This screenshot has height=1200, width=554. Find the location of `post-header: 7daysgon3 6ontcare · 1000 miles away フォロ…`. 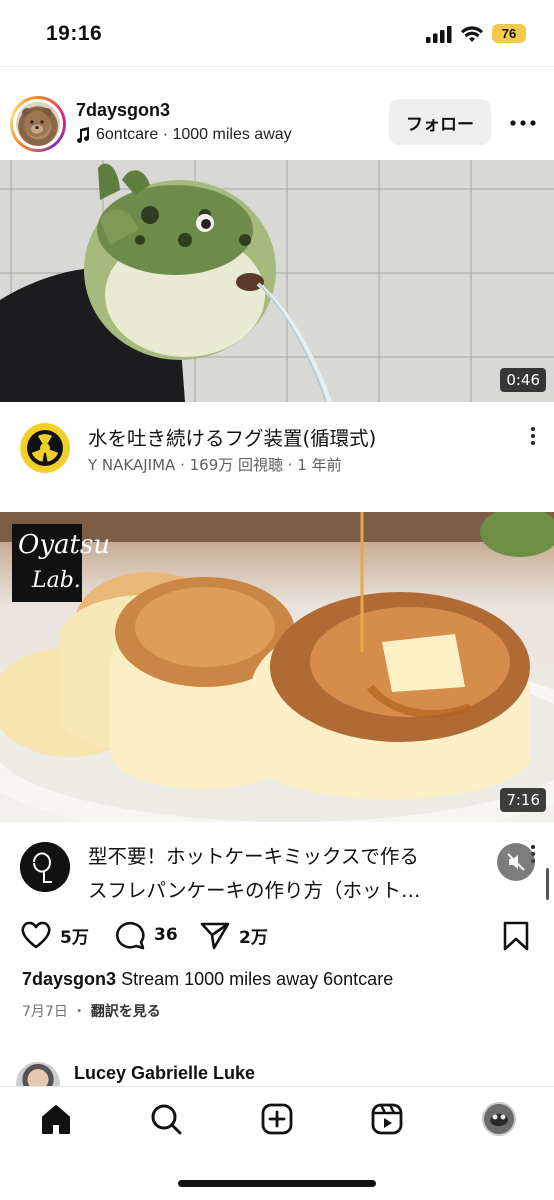

post-header: 7daysgon3 6ontcare · 1000 miles away フォロ… is located at coordinates (277, 121).